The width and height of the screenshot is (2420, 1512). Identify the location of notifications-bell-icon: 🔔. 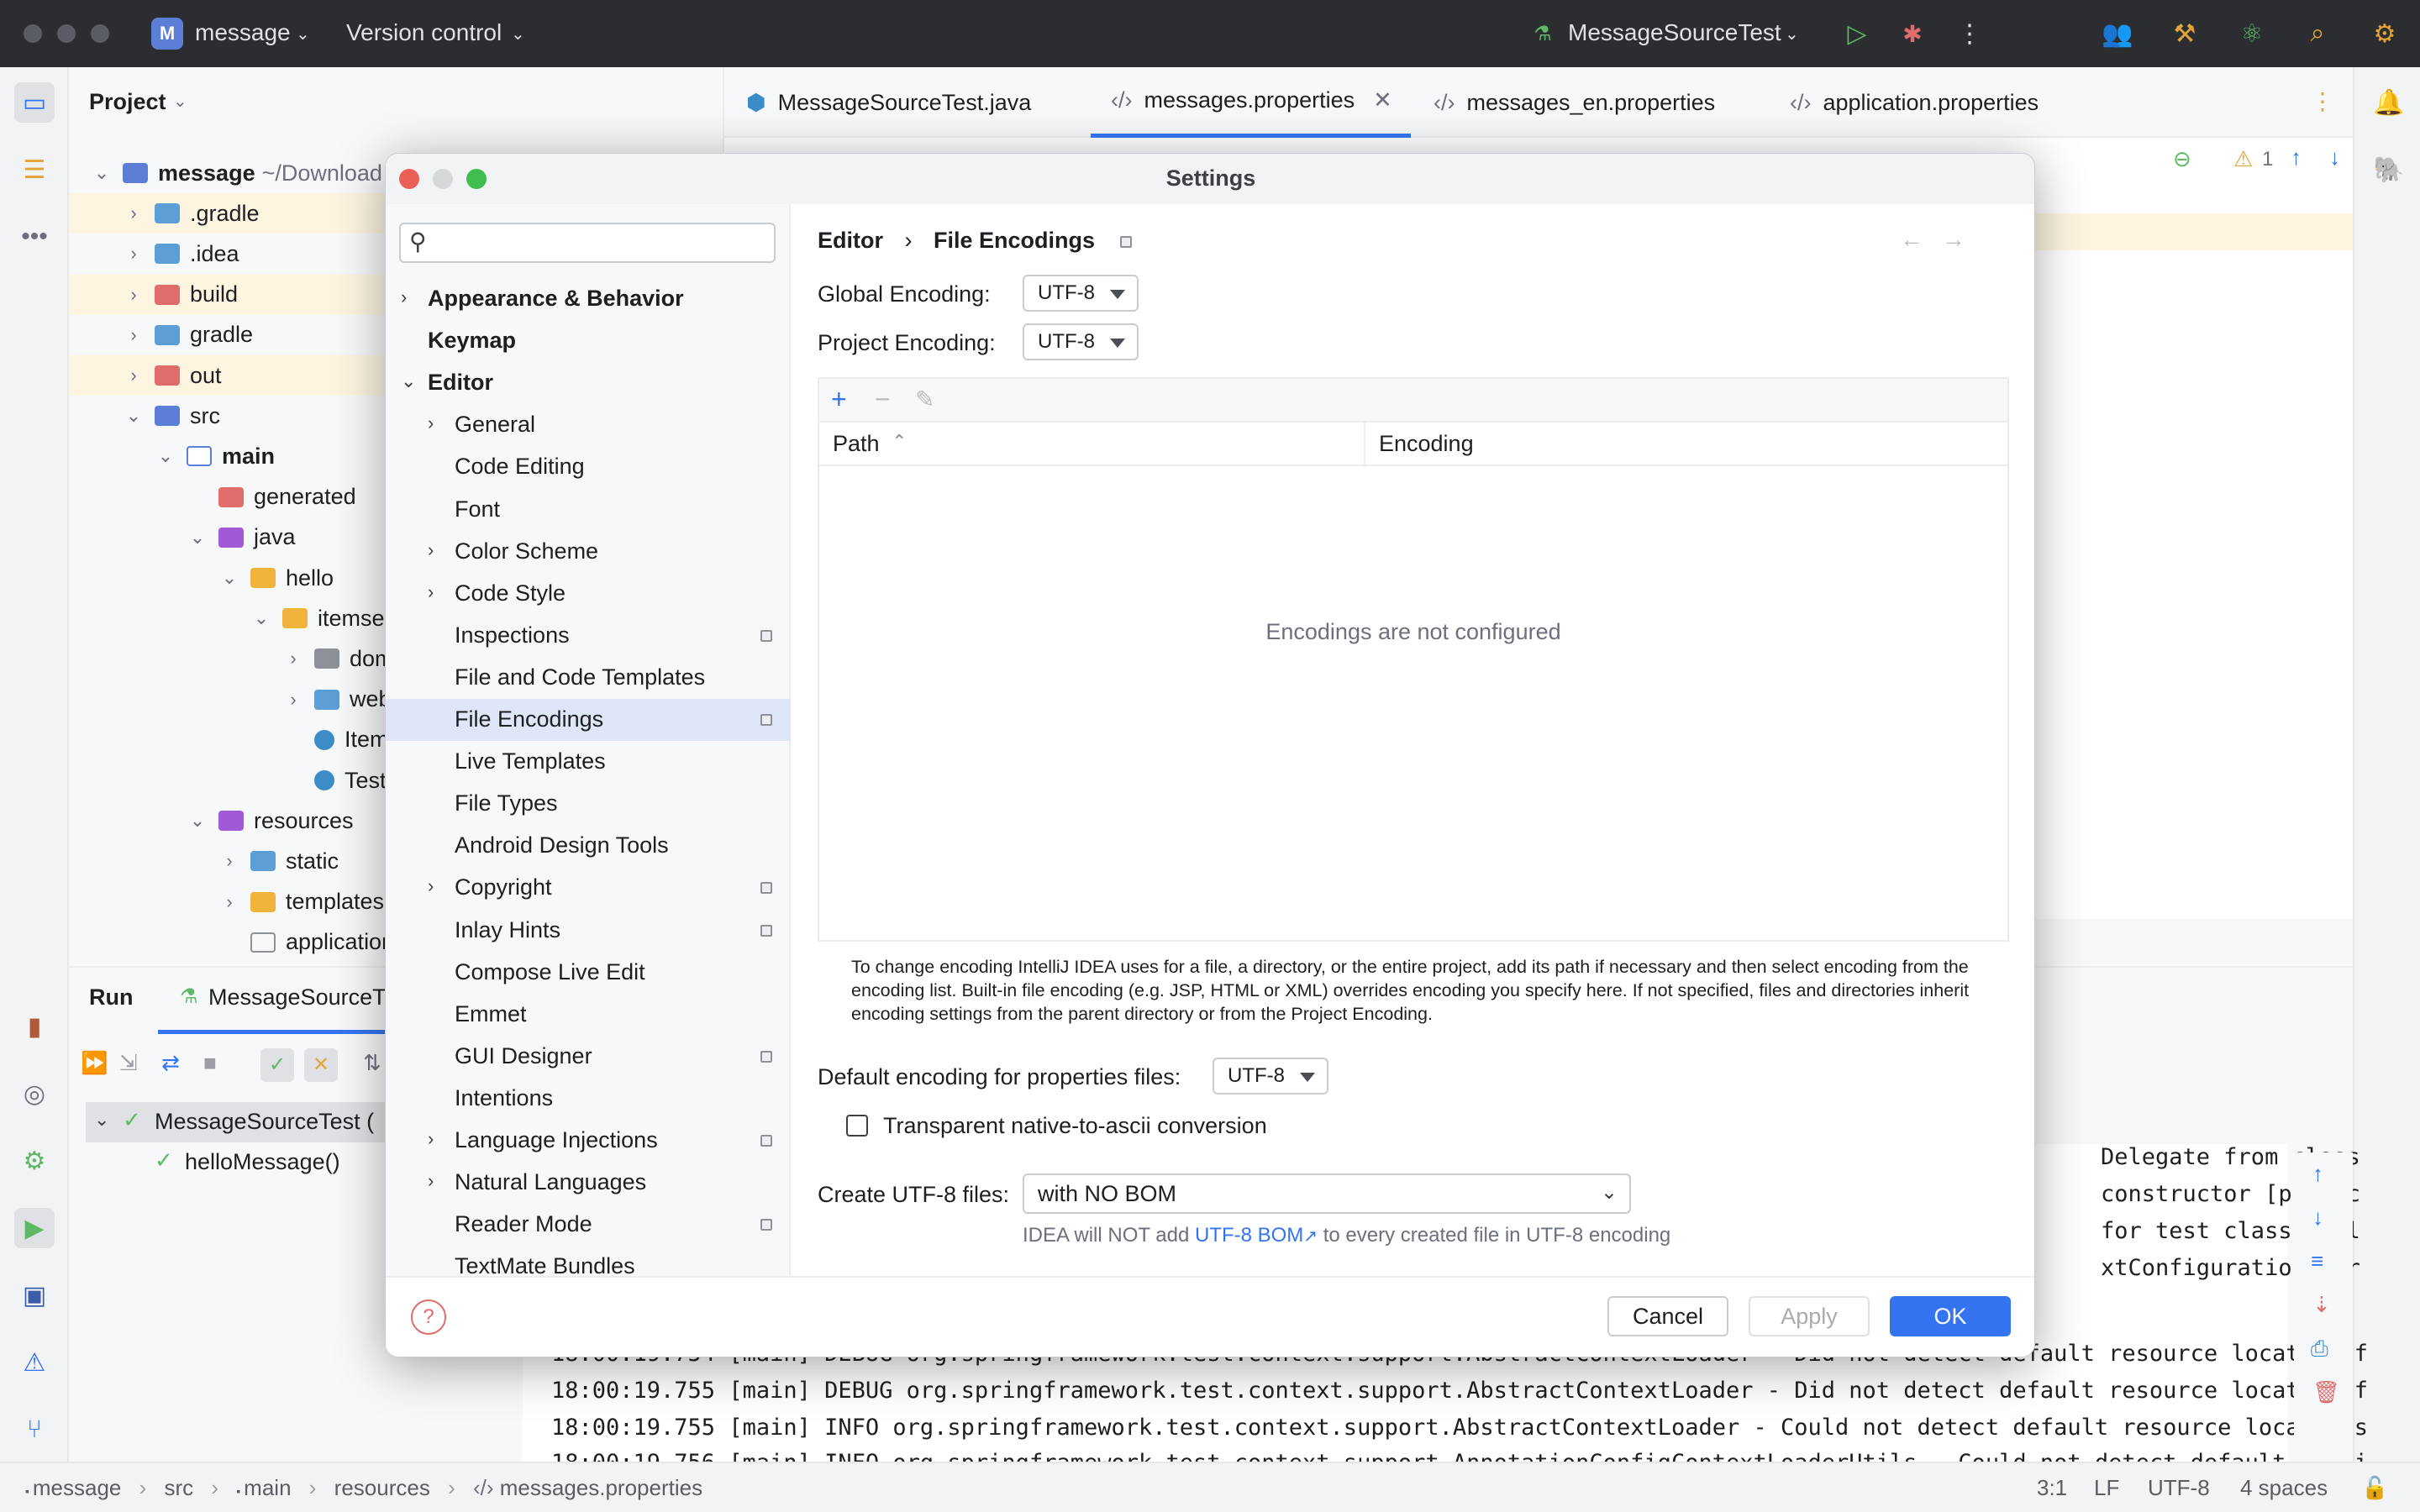
(2389, 102).